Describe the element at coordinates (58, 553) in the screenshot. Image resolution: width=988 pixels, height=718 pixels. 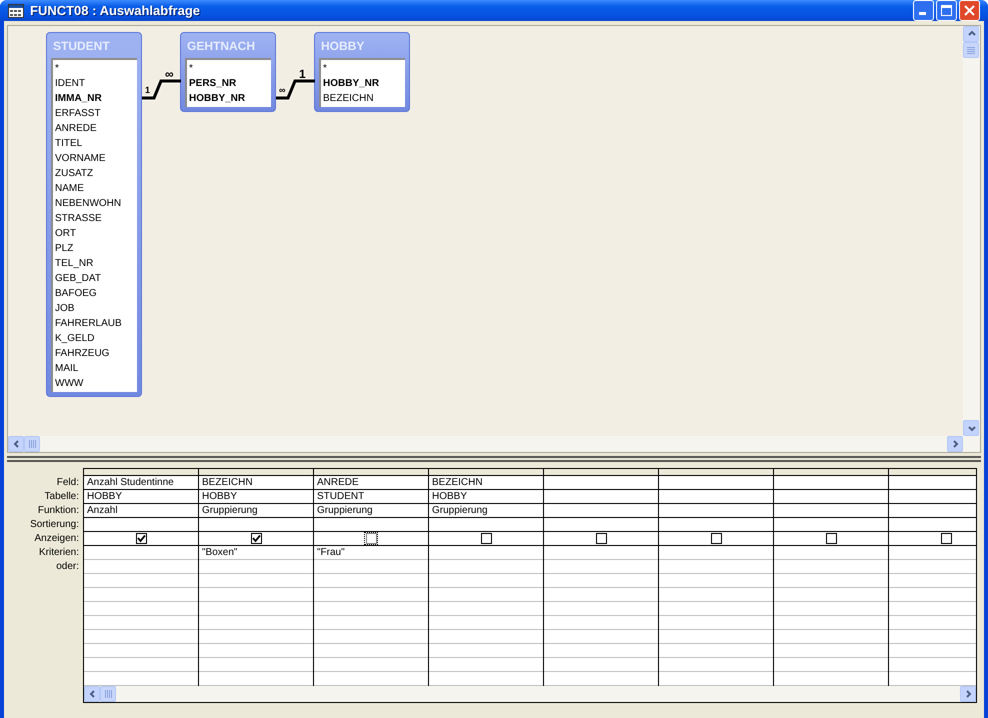
I see `row-label: Kriterien:` at that location.